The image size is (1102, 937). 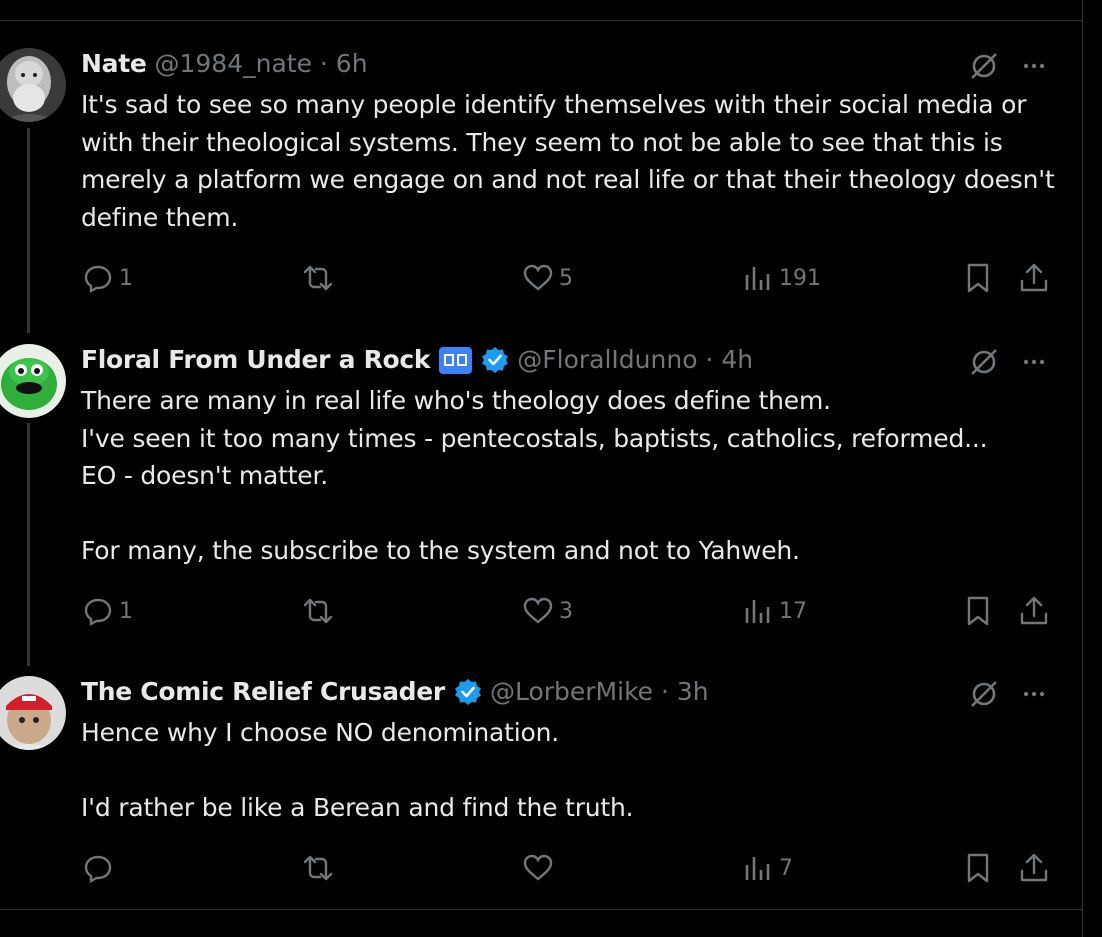 I want to click on display-name: The Comic Relief Crusader, so click(x=263, y=692).